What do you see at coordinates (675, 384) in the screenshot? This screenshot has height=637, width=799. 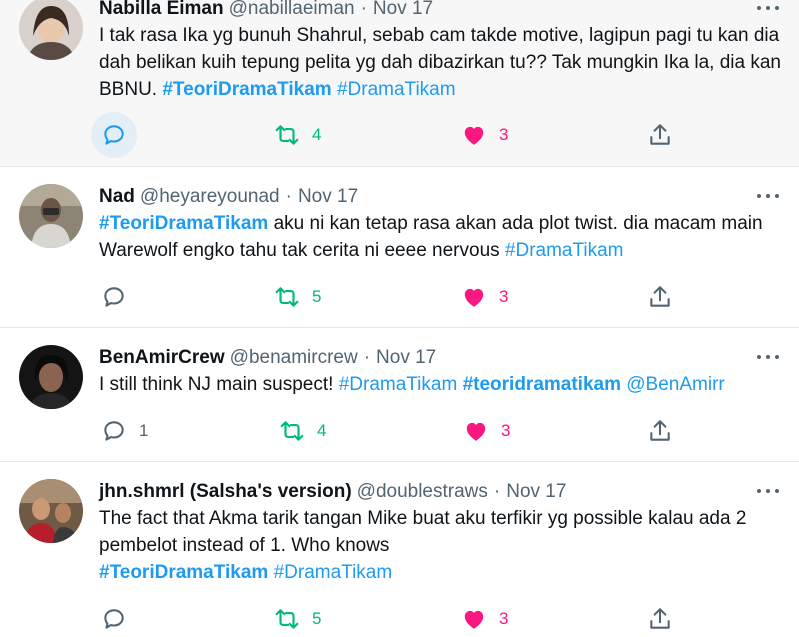 I see `mention-link: @BenAmirr` at bounding box center [675, 384].